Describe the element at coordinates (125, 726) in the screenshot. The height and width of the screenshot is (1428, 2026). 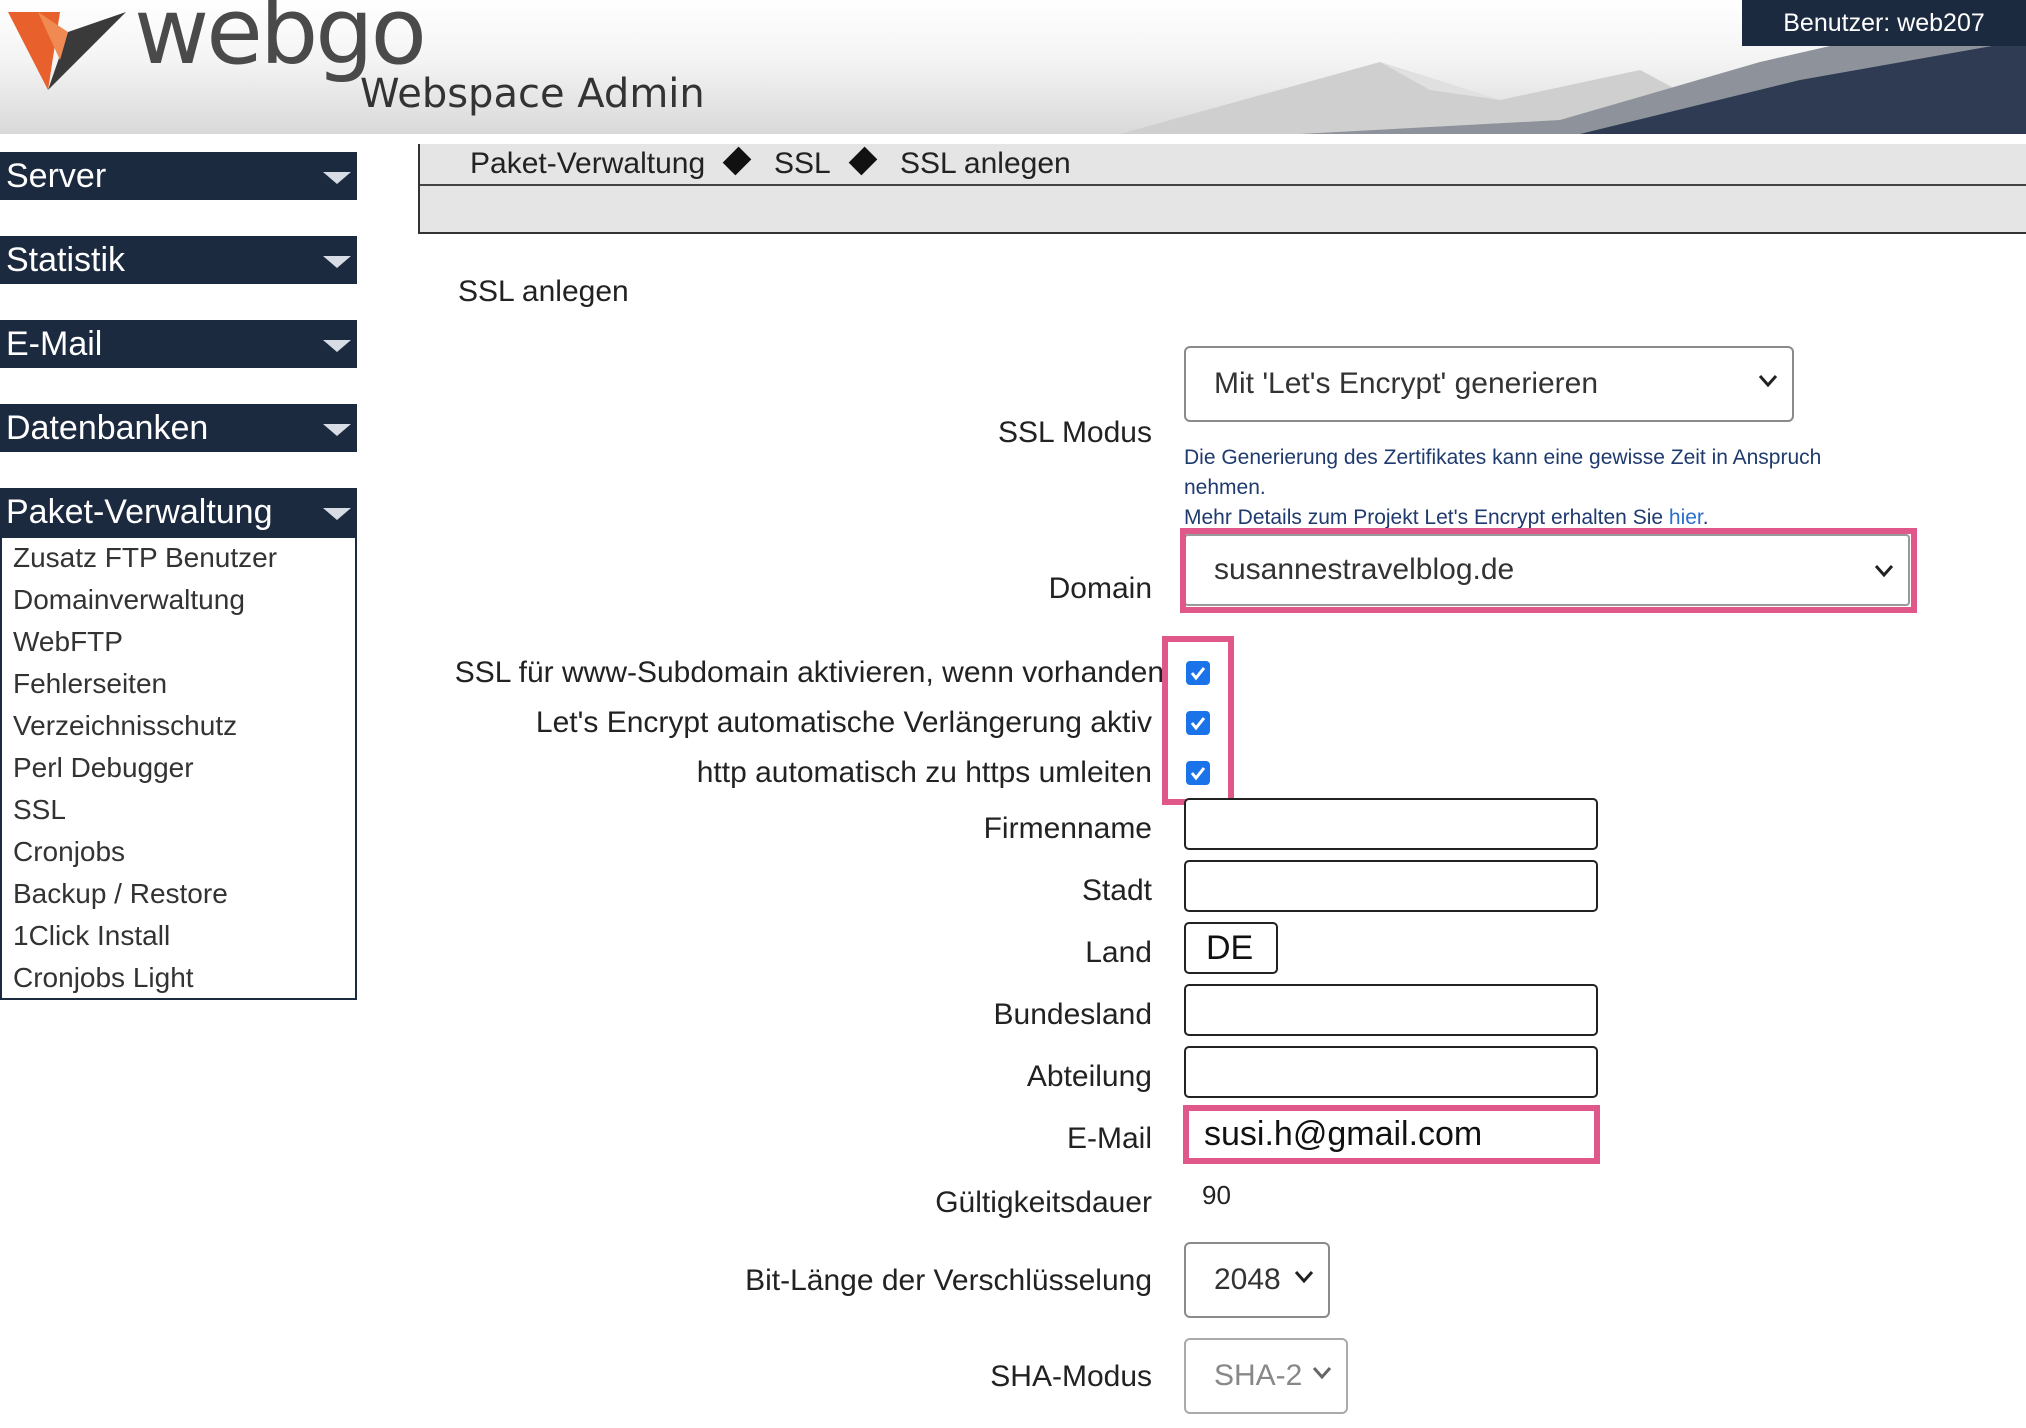
I see `subnav-item-verzeichnisschutz: Verzeichnisschutz` at that location.